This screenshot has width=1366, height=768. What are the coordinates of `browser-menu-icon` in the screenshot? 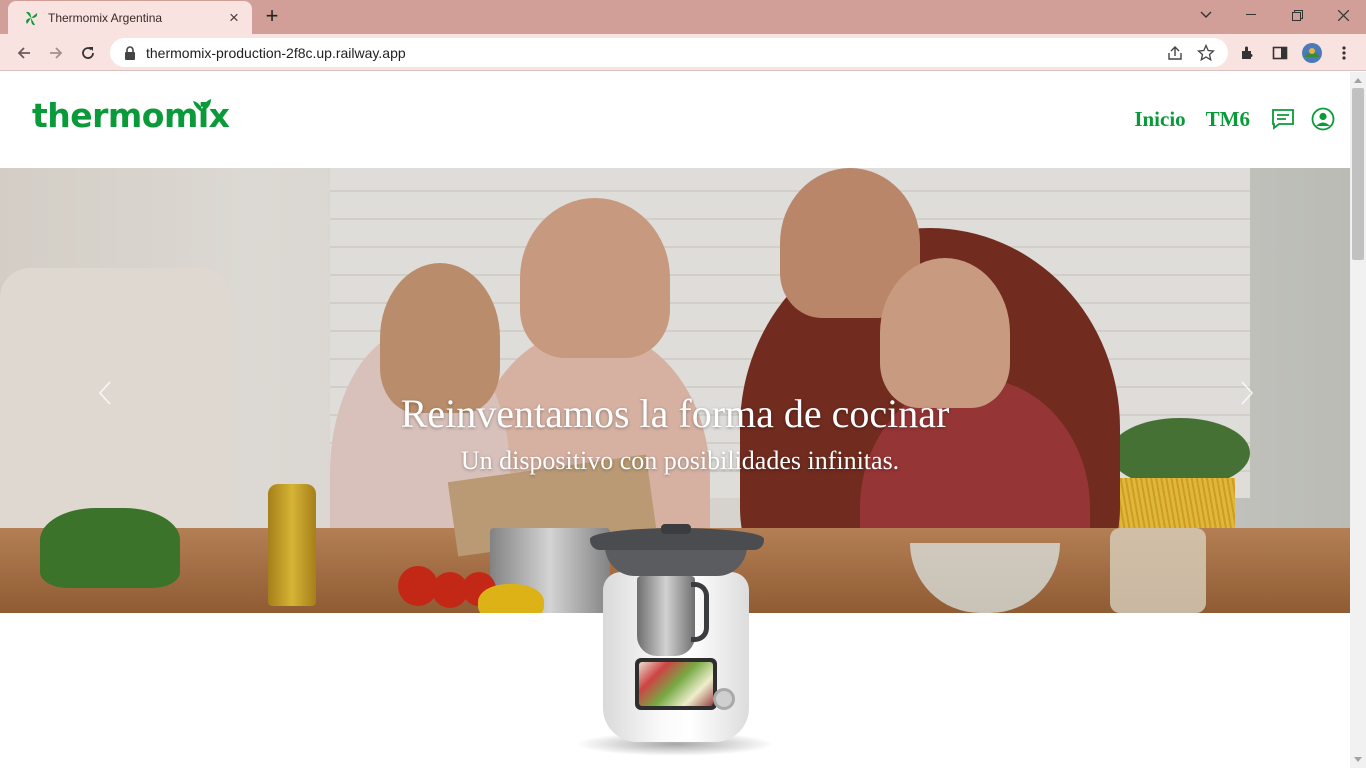 It's located at (1344, 53).